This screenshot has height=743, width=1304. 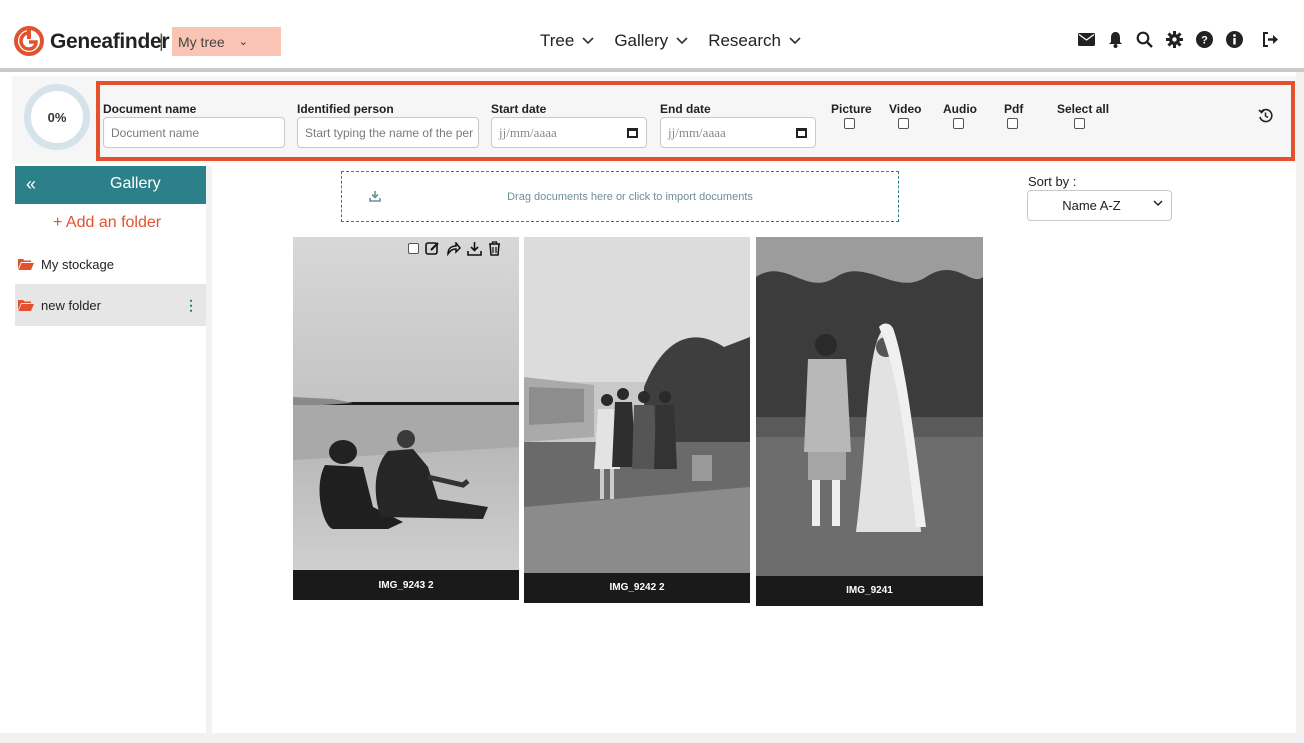 I want to click on help-icon: ?, so click(x=1204, y=39).